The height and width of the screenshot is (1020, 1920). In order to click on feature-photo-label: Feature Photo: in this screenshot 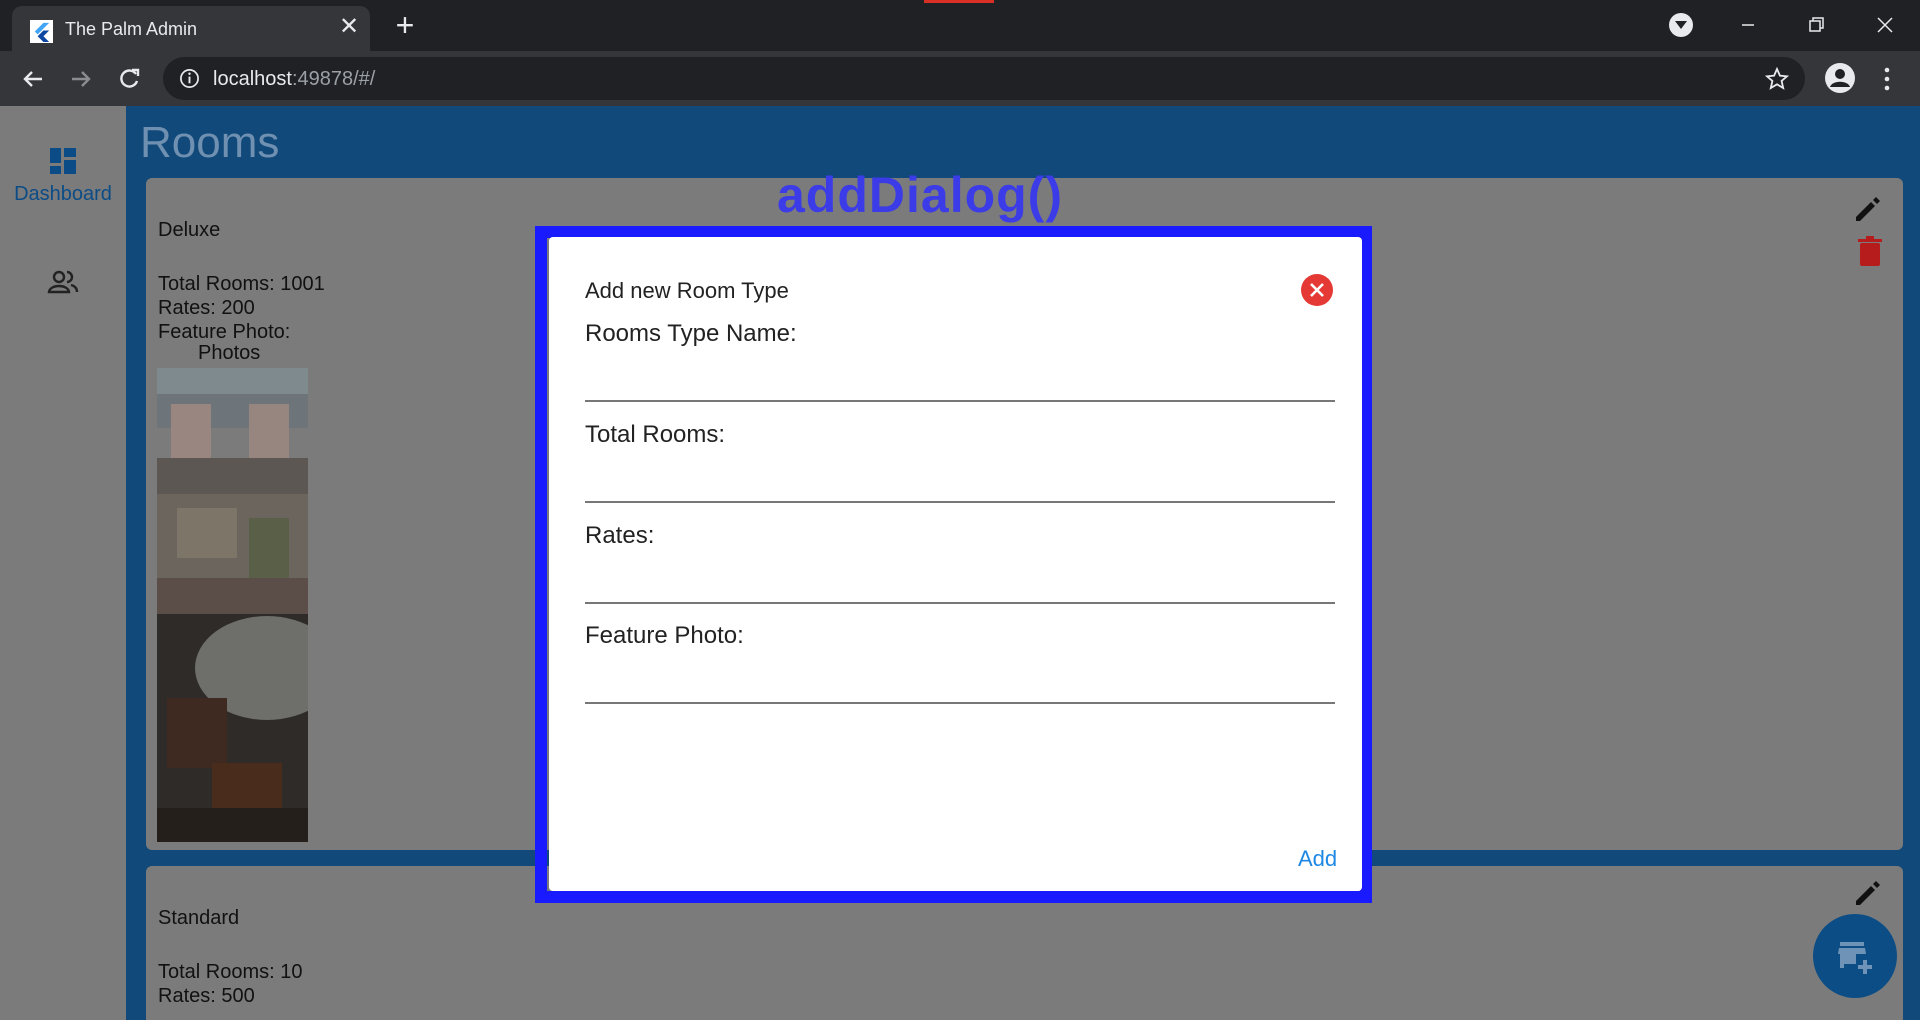, I will do `click(664, 635)`.